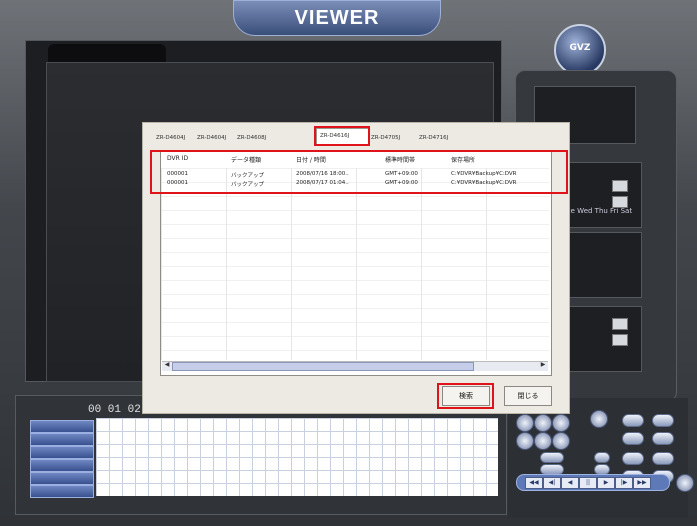 The width and height of the screenshot is (697, 526). Describe the element at coordinates (359, 172) in the screenshot. I see `highlight-result-rows` at that location.